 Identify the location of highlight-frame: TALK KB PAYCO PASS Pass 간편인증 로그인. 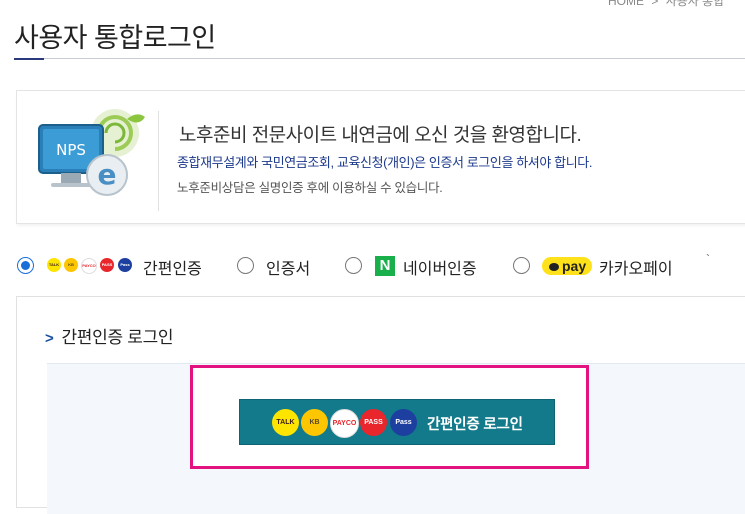
(389, 417).